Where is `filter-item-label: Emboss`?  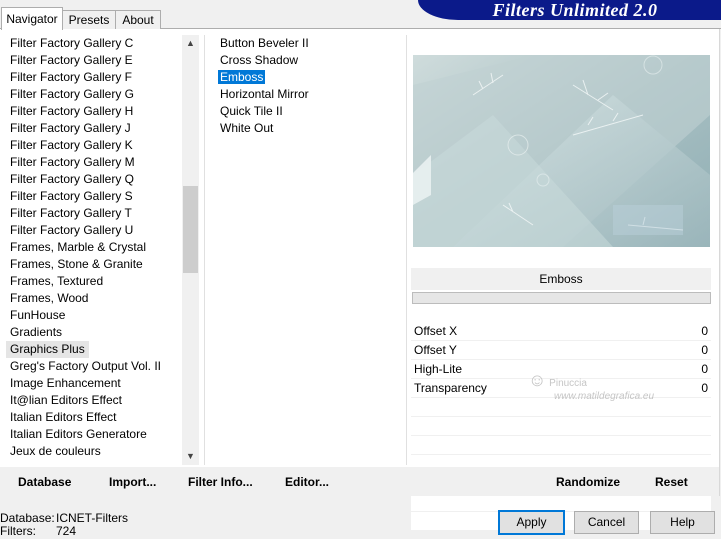 filter-item-label: Emboss is located at coordinates (242, 77).